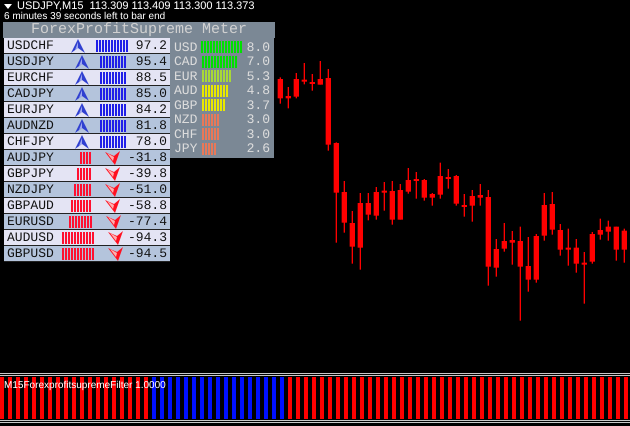 Image resolution: width=630 pixels, height=426 pixels. I want to click on currency-value: 7.0, so click(258, 62).